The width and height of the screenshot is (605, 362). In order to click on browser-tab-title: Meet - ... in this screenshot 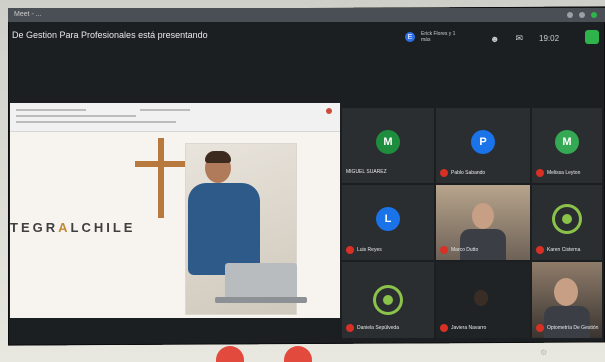, I will do `click(28, 14)`.